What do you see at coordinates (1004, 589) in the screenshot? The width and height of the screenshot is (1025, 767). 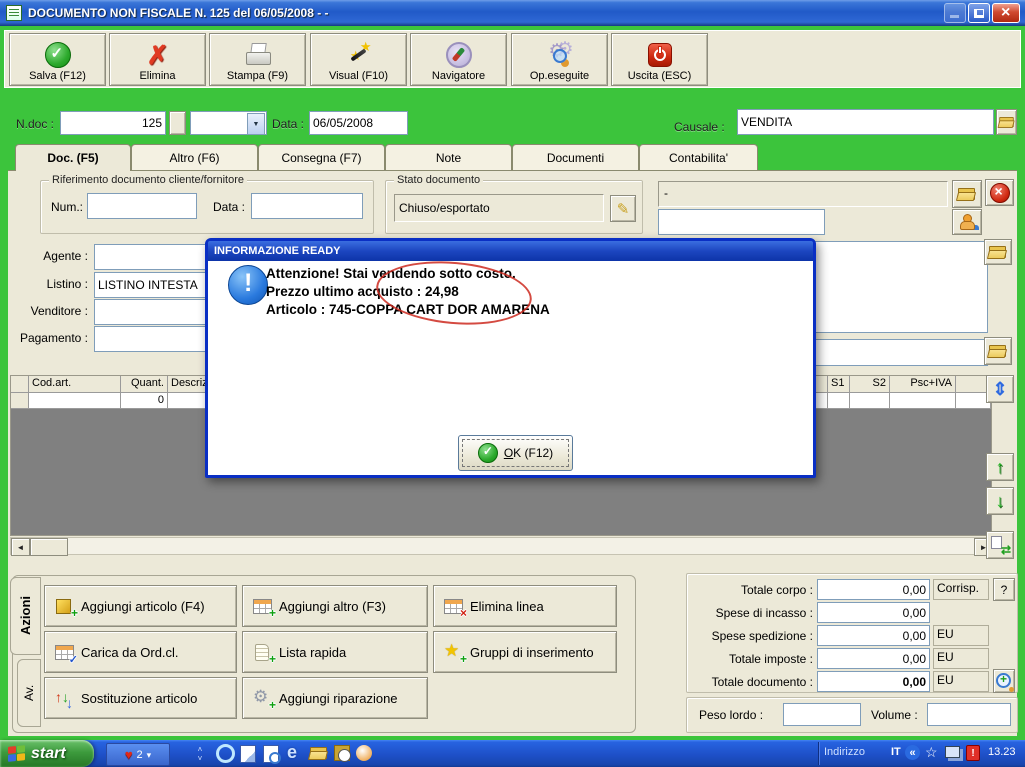 I see `help-button: ?` at bounding box center [1004, 589].